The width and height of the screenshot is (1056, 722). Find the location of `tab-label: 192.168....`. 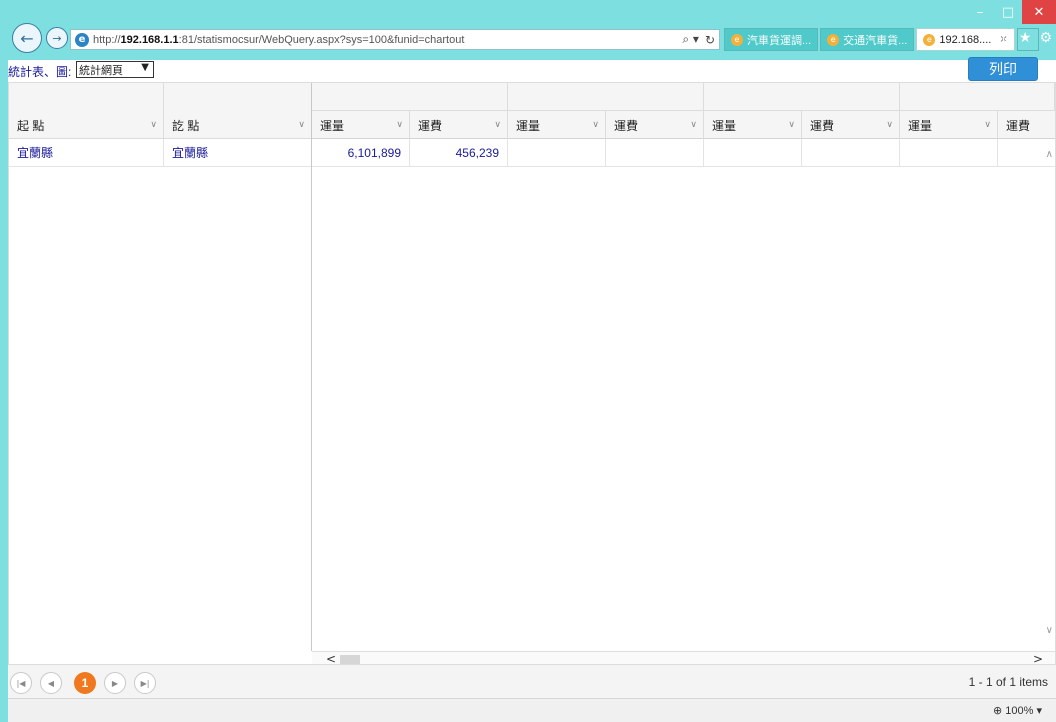

tab-label: 192.168.... is located at coordinates (965, 39).